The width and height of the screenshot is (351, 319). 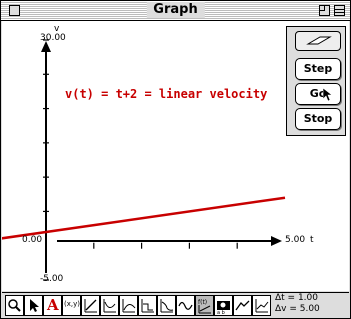 What do you see at coordinates (53, 38) in the screenshot?
I see `y-max-label: 30.00` at bounding box center [53, 38].